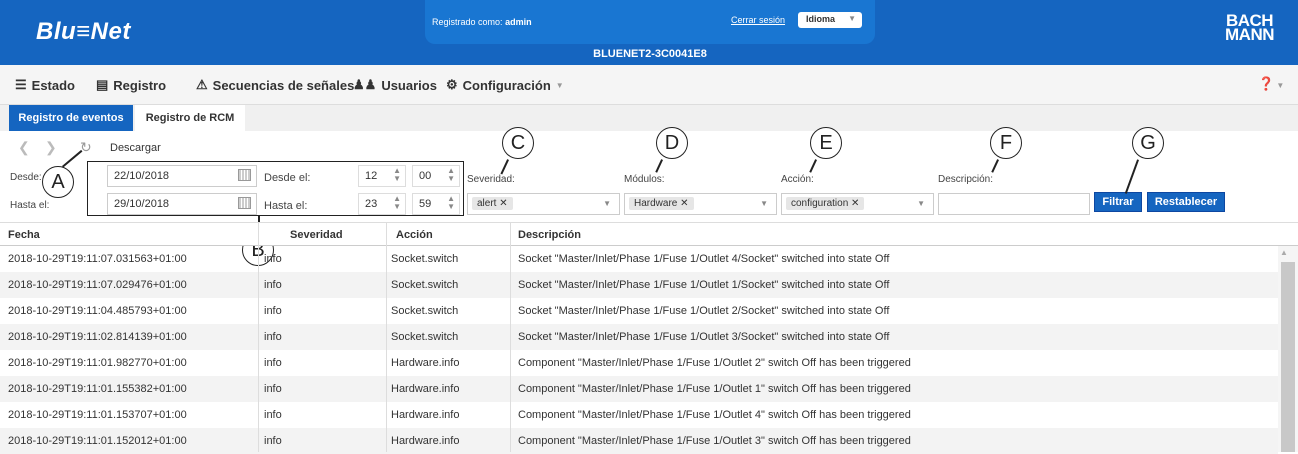 The height and width of the screenshot is (454, 1298). I want to click on refresh-icon: ↻, so click(86, 147).